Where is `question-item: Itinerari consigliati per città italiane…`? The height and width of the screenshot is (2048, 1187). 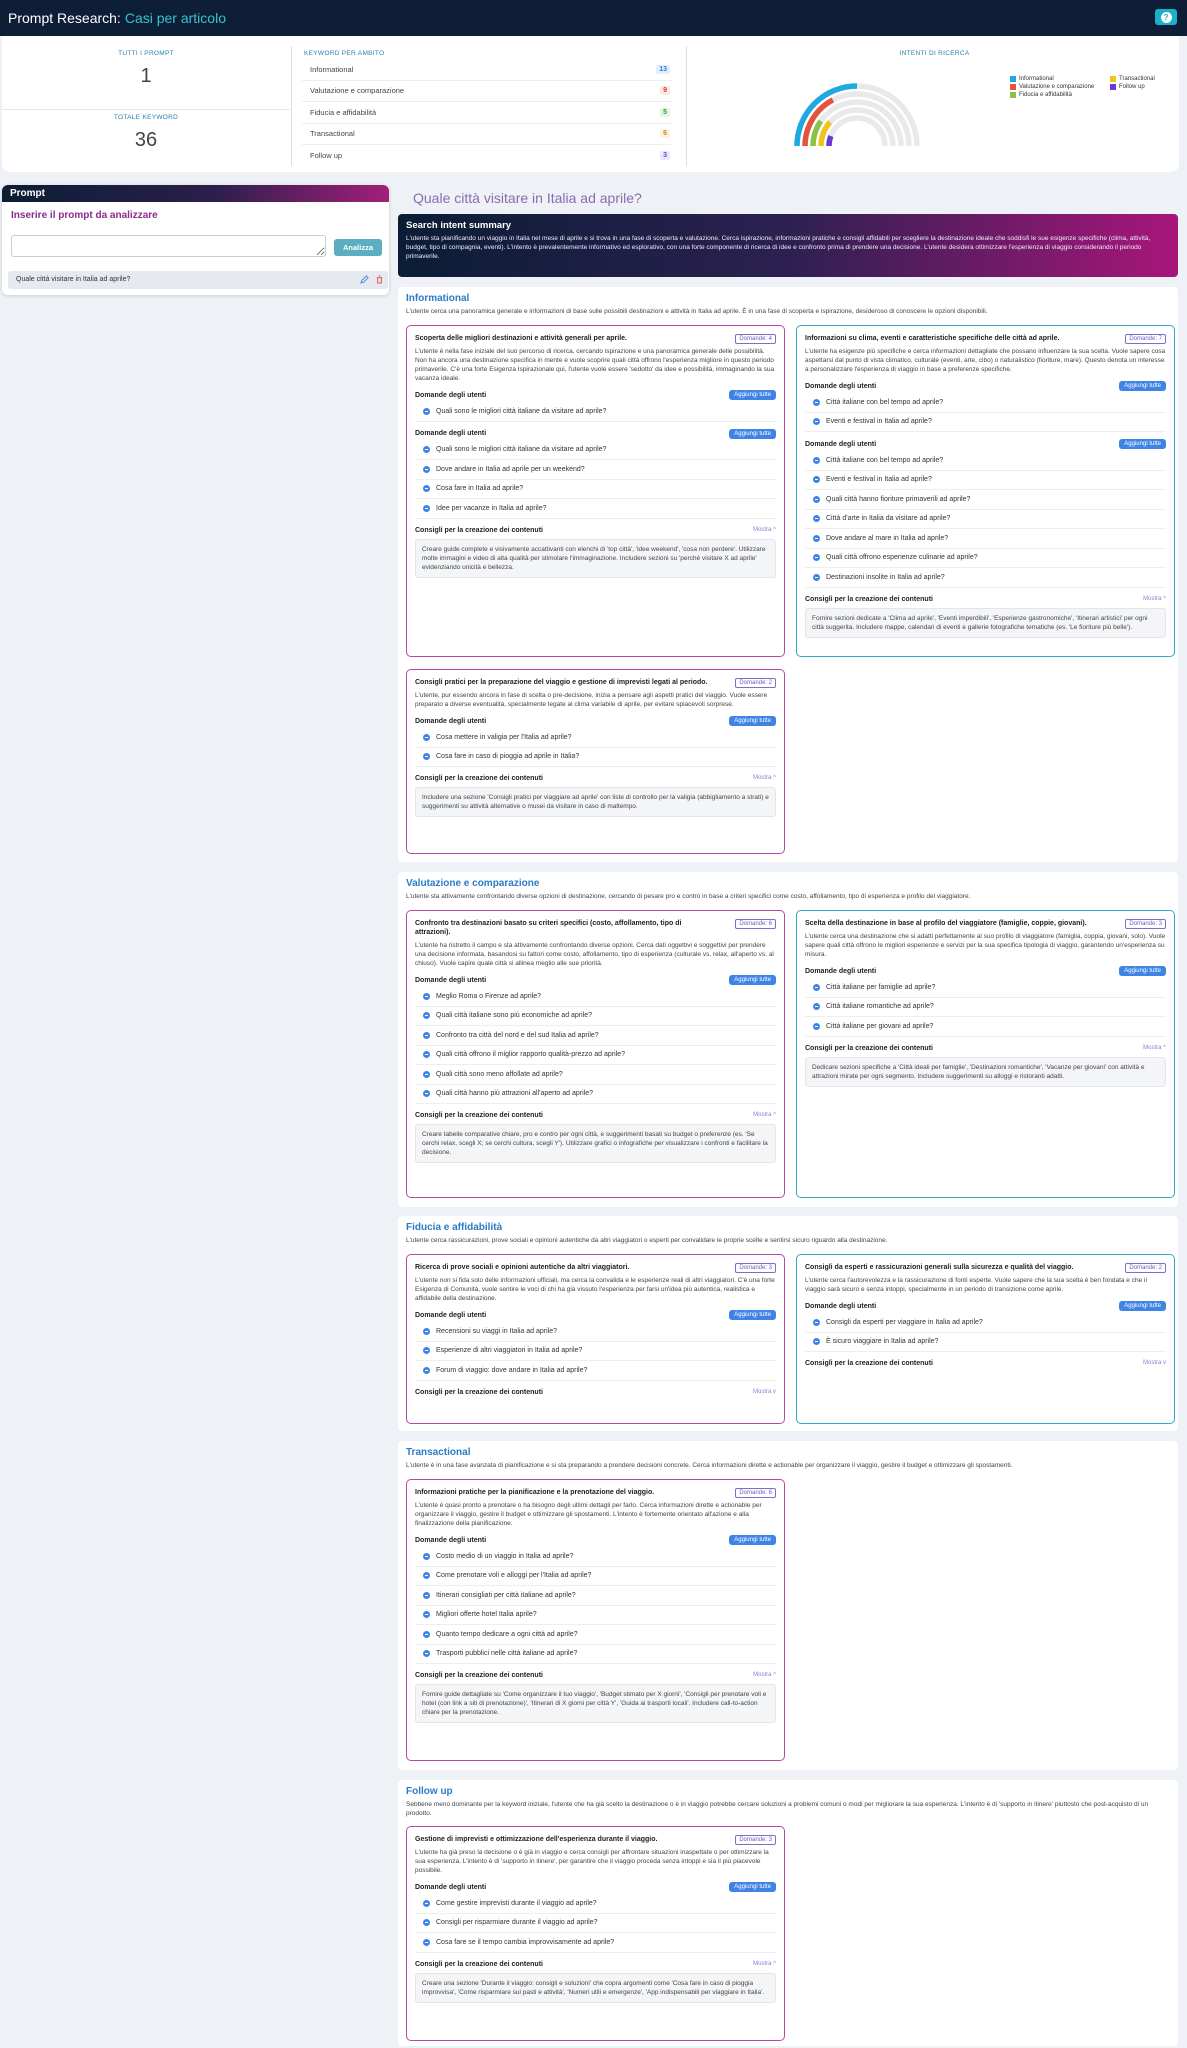 question-item: Itinerari consigliati per città italiane… is located at coordinates (595, 1596).